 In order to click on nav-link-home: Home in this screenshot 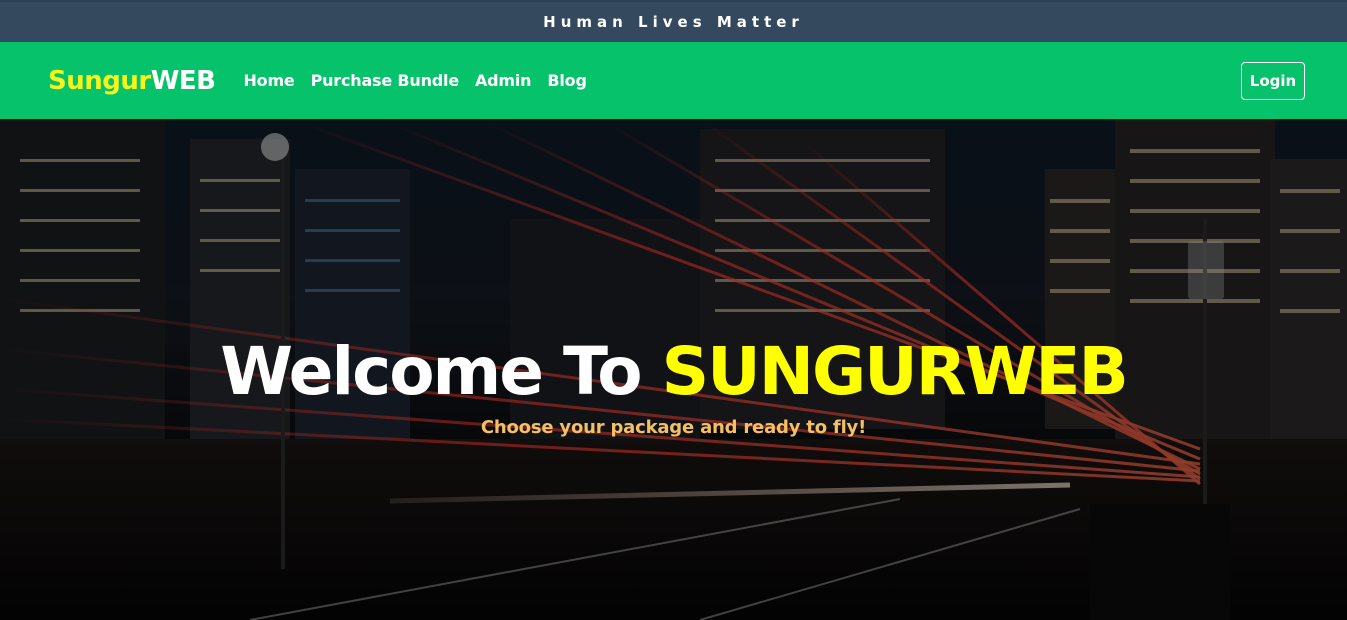, I will do `click(268, 80)`.